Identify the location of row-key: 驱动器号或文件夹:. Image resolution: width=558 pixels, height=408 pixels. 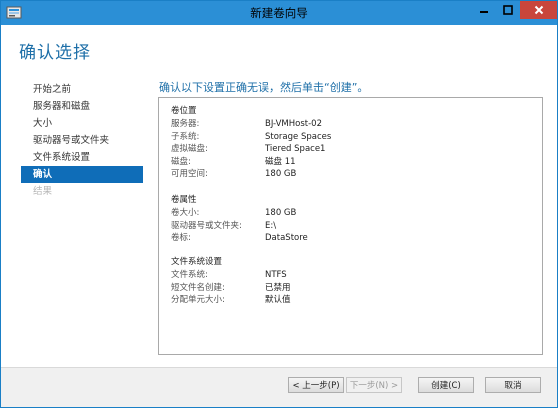
(206, 225).